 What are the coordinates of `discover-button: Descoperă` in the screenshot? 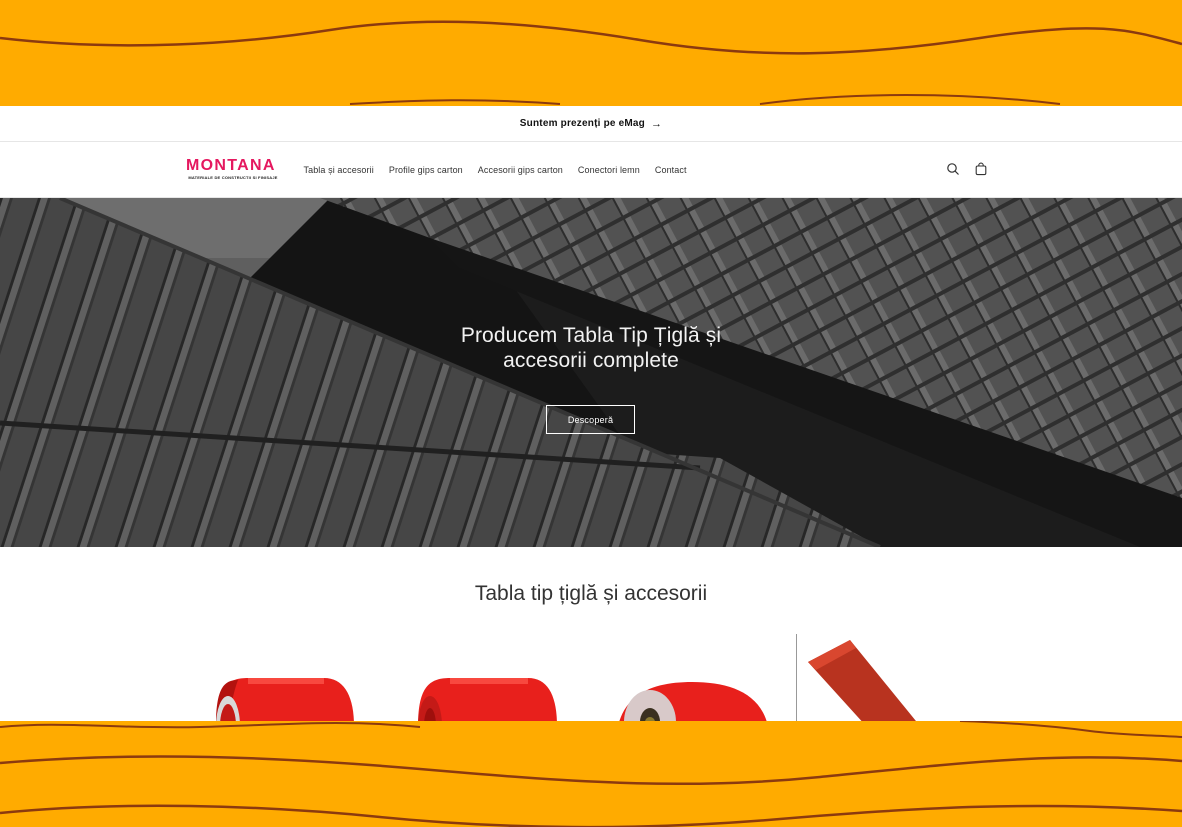 It's located at (590, 419).